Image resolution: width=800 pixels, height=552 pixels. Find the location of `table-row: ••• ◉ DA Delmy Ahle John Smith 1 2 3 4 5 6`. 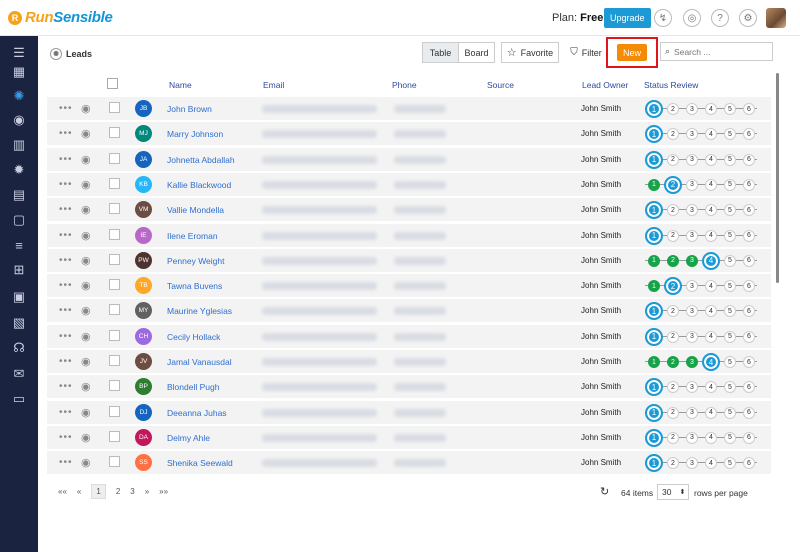

table-row: ••• ◉ DA Delmy Ahle John Smith 1 2 3 4 5 6 is located at coordinates (409, 437).